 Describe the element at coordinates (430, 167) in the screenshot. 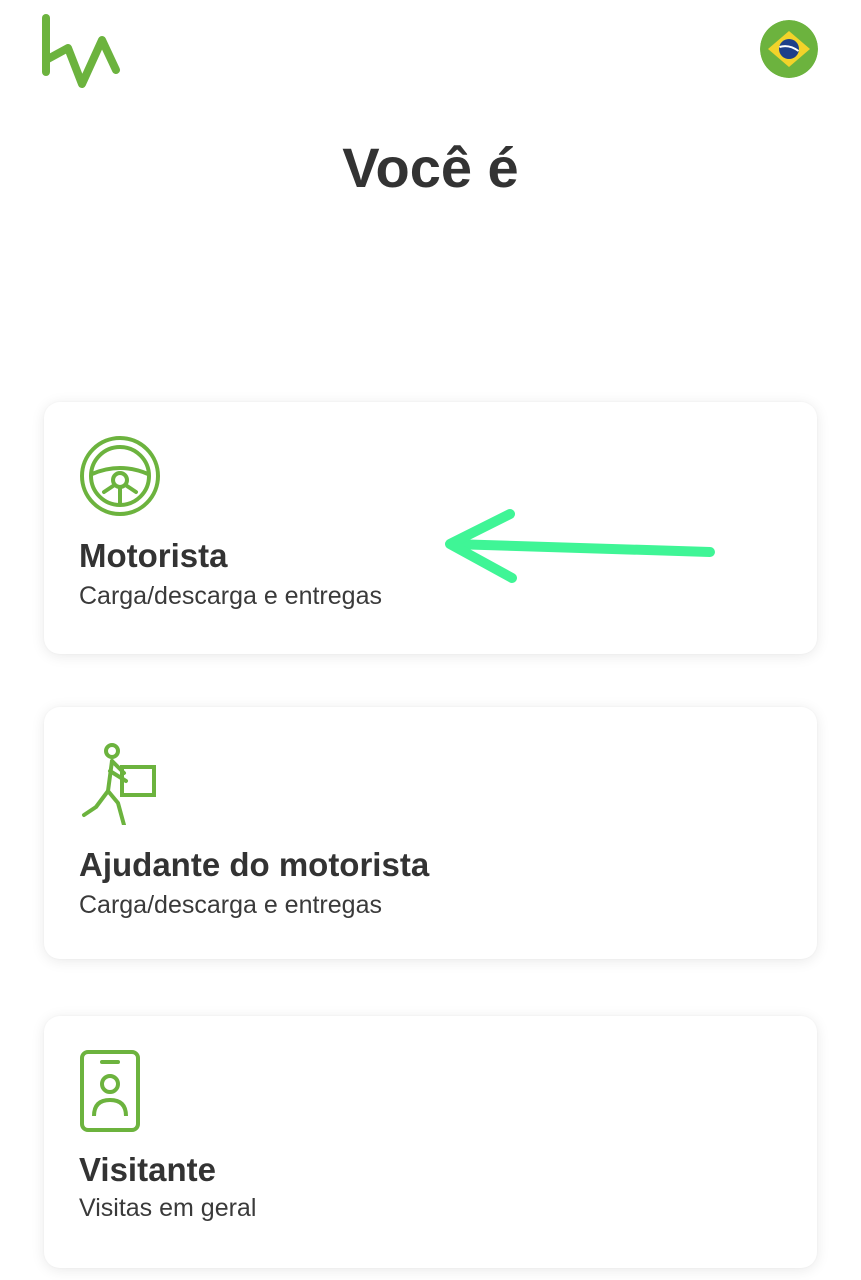

I see `page-title: Você é` at that location.